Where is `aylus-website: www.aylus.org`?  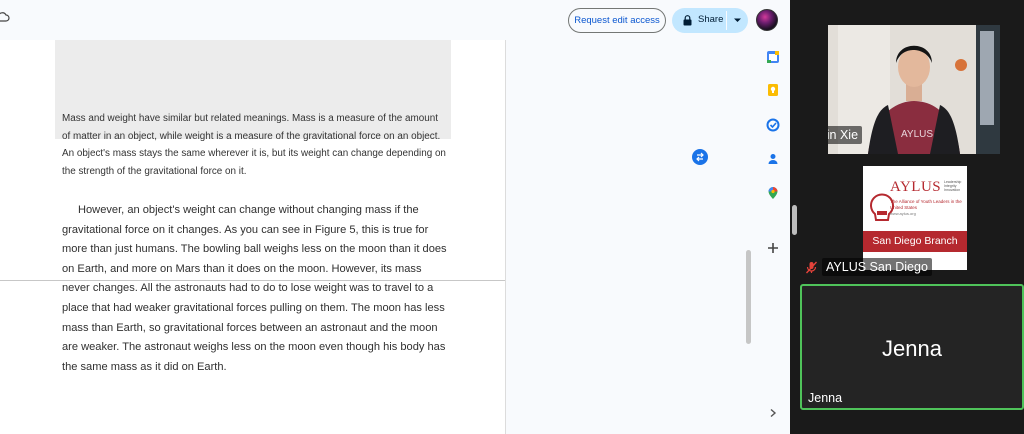
aylus-website: www.aylus.org is located at coordinates (903, 213).